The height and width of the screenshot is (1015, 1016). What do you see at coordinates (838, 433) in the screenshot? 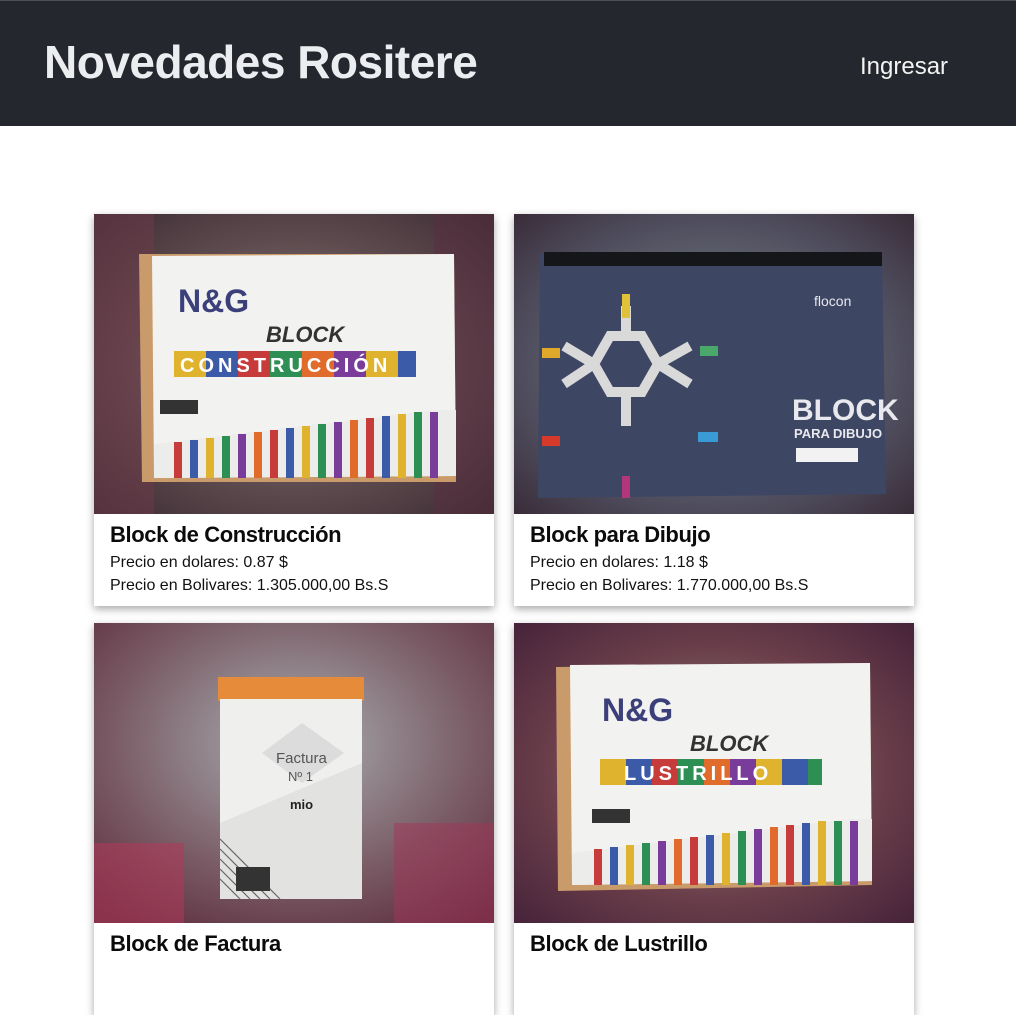
I see `product-image-line2: PARA DIBUJO` at bounding box center [838, 433].